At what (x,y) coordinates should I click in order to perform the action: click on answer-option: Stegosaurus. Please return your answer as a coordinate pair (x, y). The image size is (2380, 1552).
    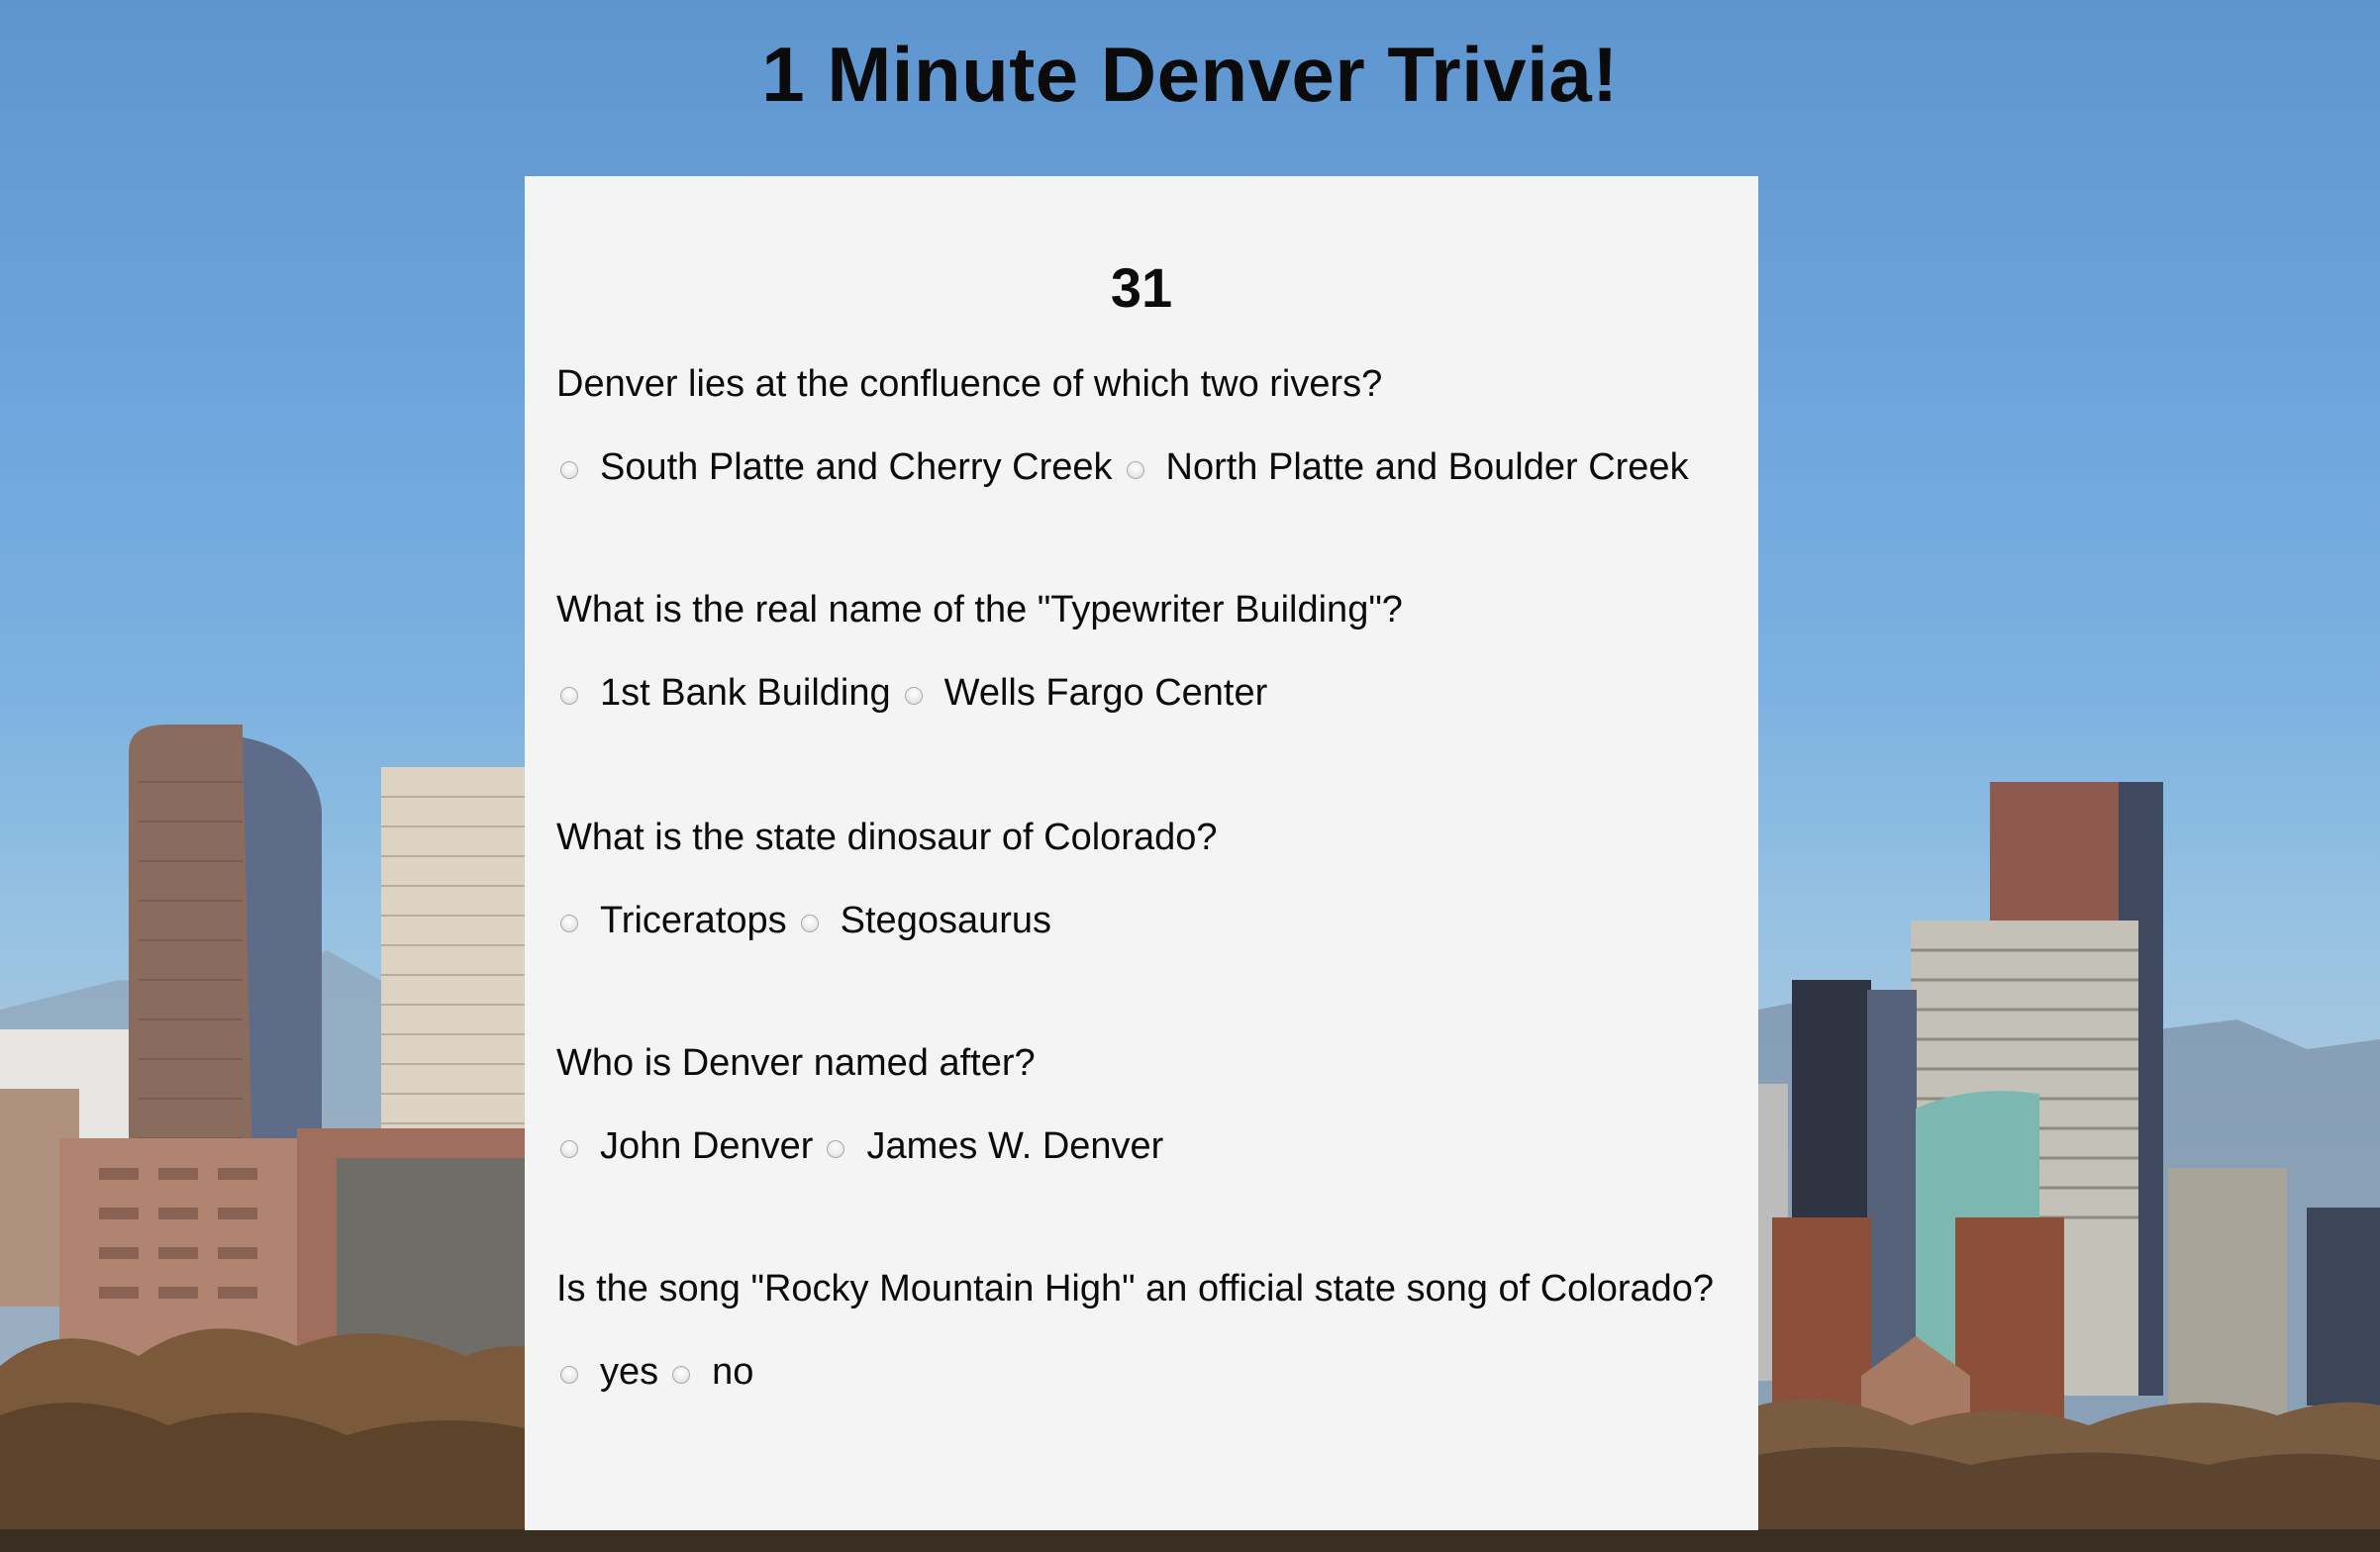
    Looking at the image, I should click on (919, 921).